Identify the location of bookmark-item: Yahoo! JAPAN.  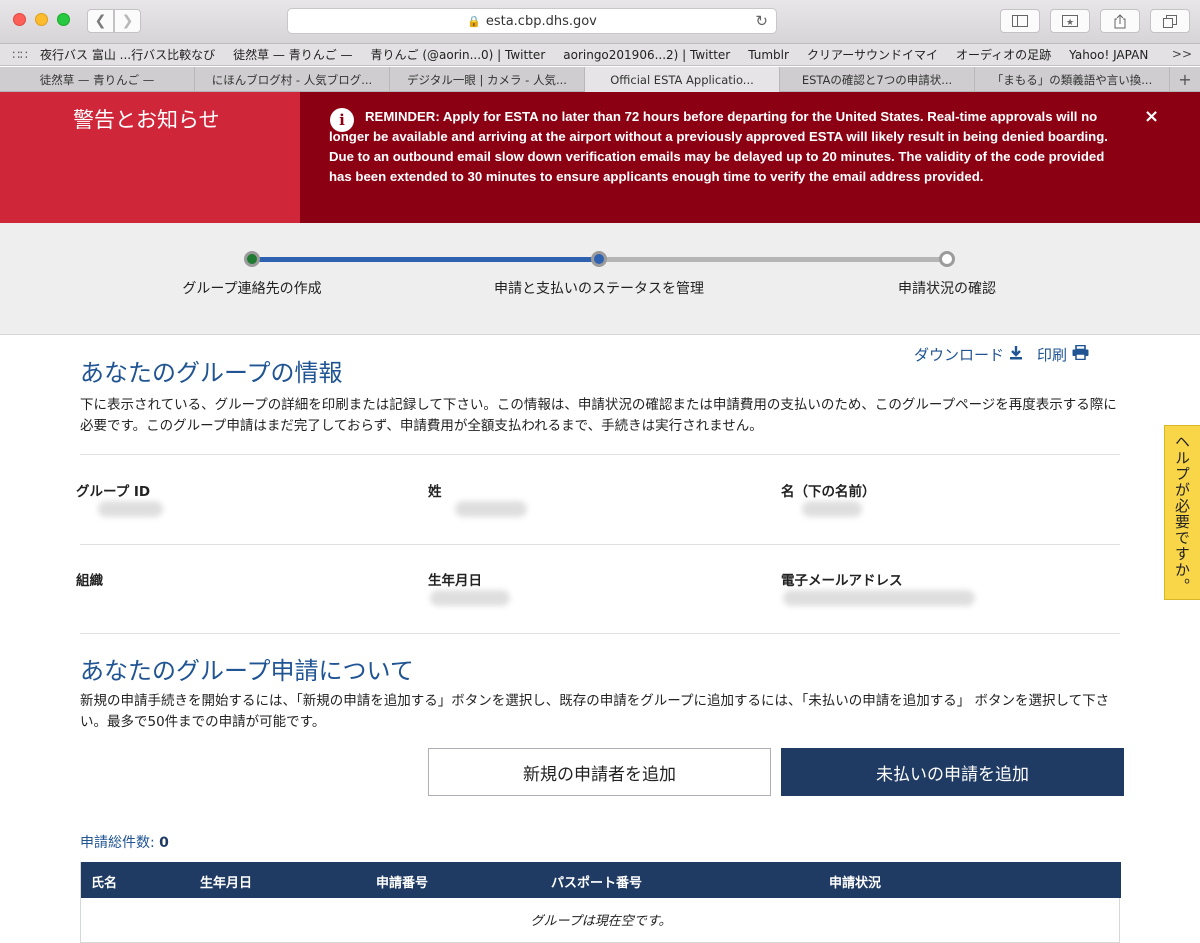
(1108, 55).